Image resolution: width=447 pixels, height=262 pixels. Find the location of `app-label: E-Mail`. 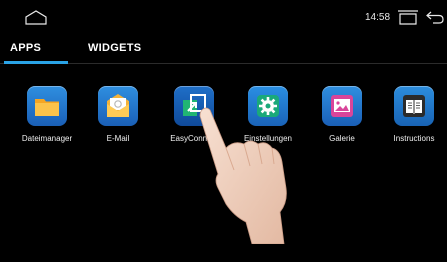

app-label: E-Mail is located at coordinates (118, 138).